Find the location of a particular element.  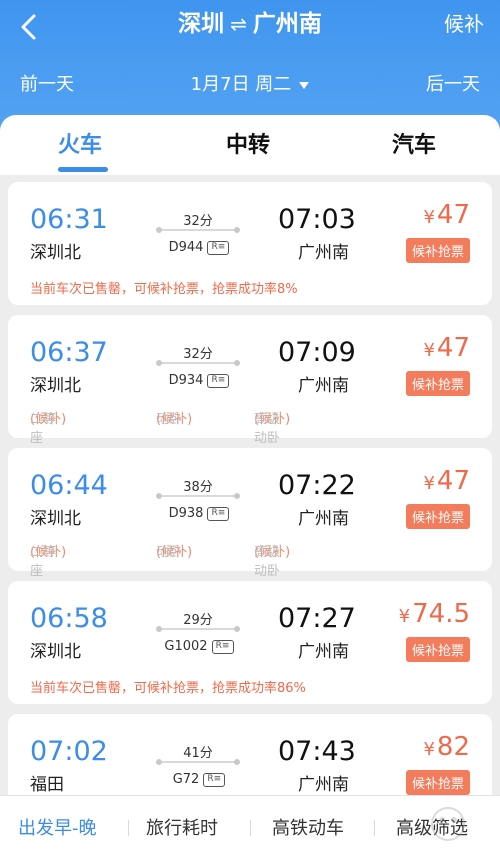

price: ¥82 is located at coordinates (446, 747).